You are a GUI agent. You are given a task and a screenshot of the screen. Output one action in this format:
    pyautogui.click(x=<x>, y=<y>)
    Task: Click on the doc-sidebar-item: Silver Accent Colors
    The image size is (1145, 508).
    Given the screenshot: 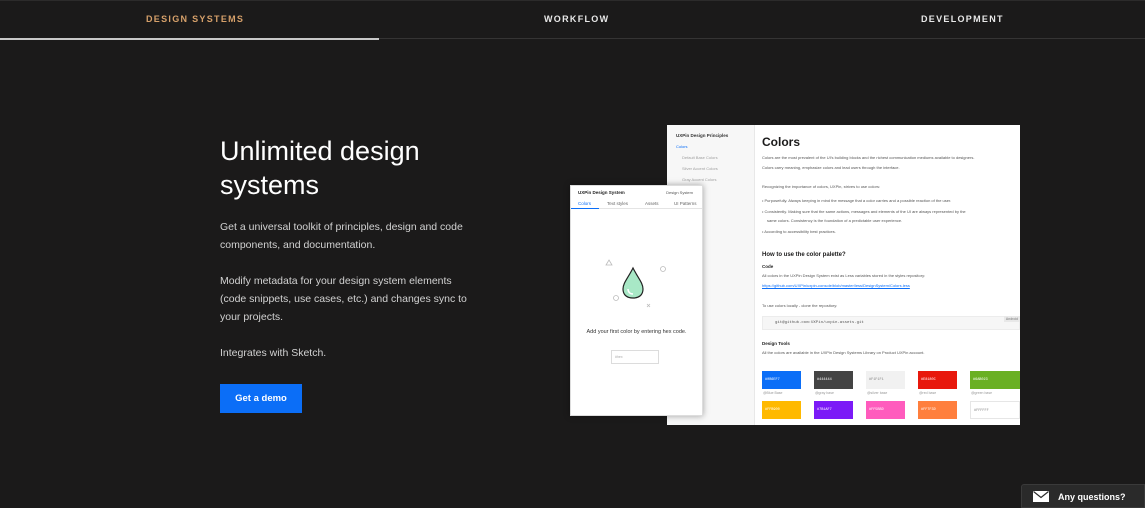 What is the action you would take?
    pyautogui.click(x=700, y=168)
    